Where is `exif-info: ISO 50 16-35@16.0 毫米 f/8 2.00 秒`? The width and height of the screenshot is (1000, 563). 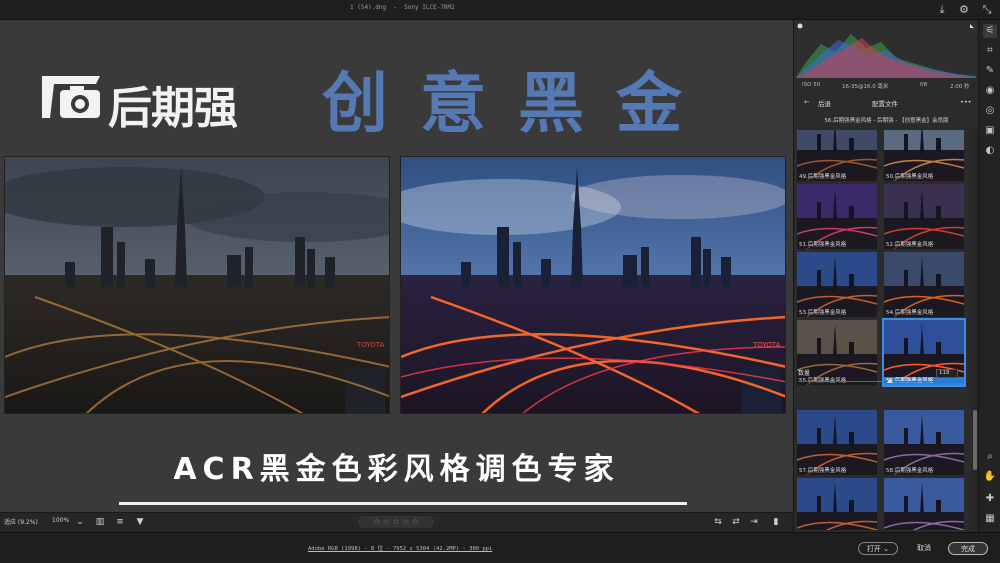 exif-info: ISO 50 16-35@16.0 毫米 f/8 2.00 秒 is located at coordinates (886, 87).